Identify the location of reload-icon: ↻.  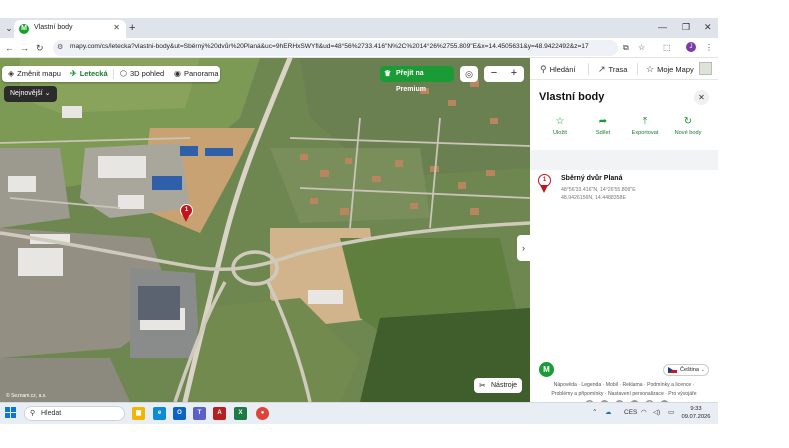
(40, 48).